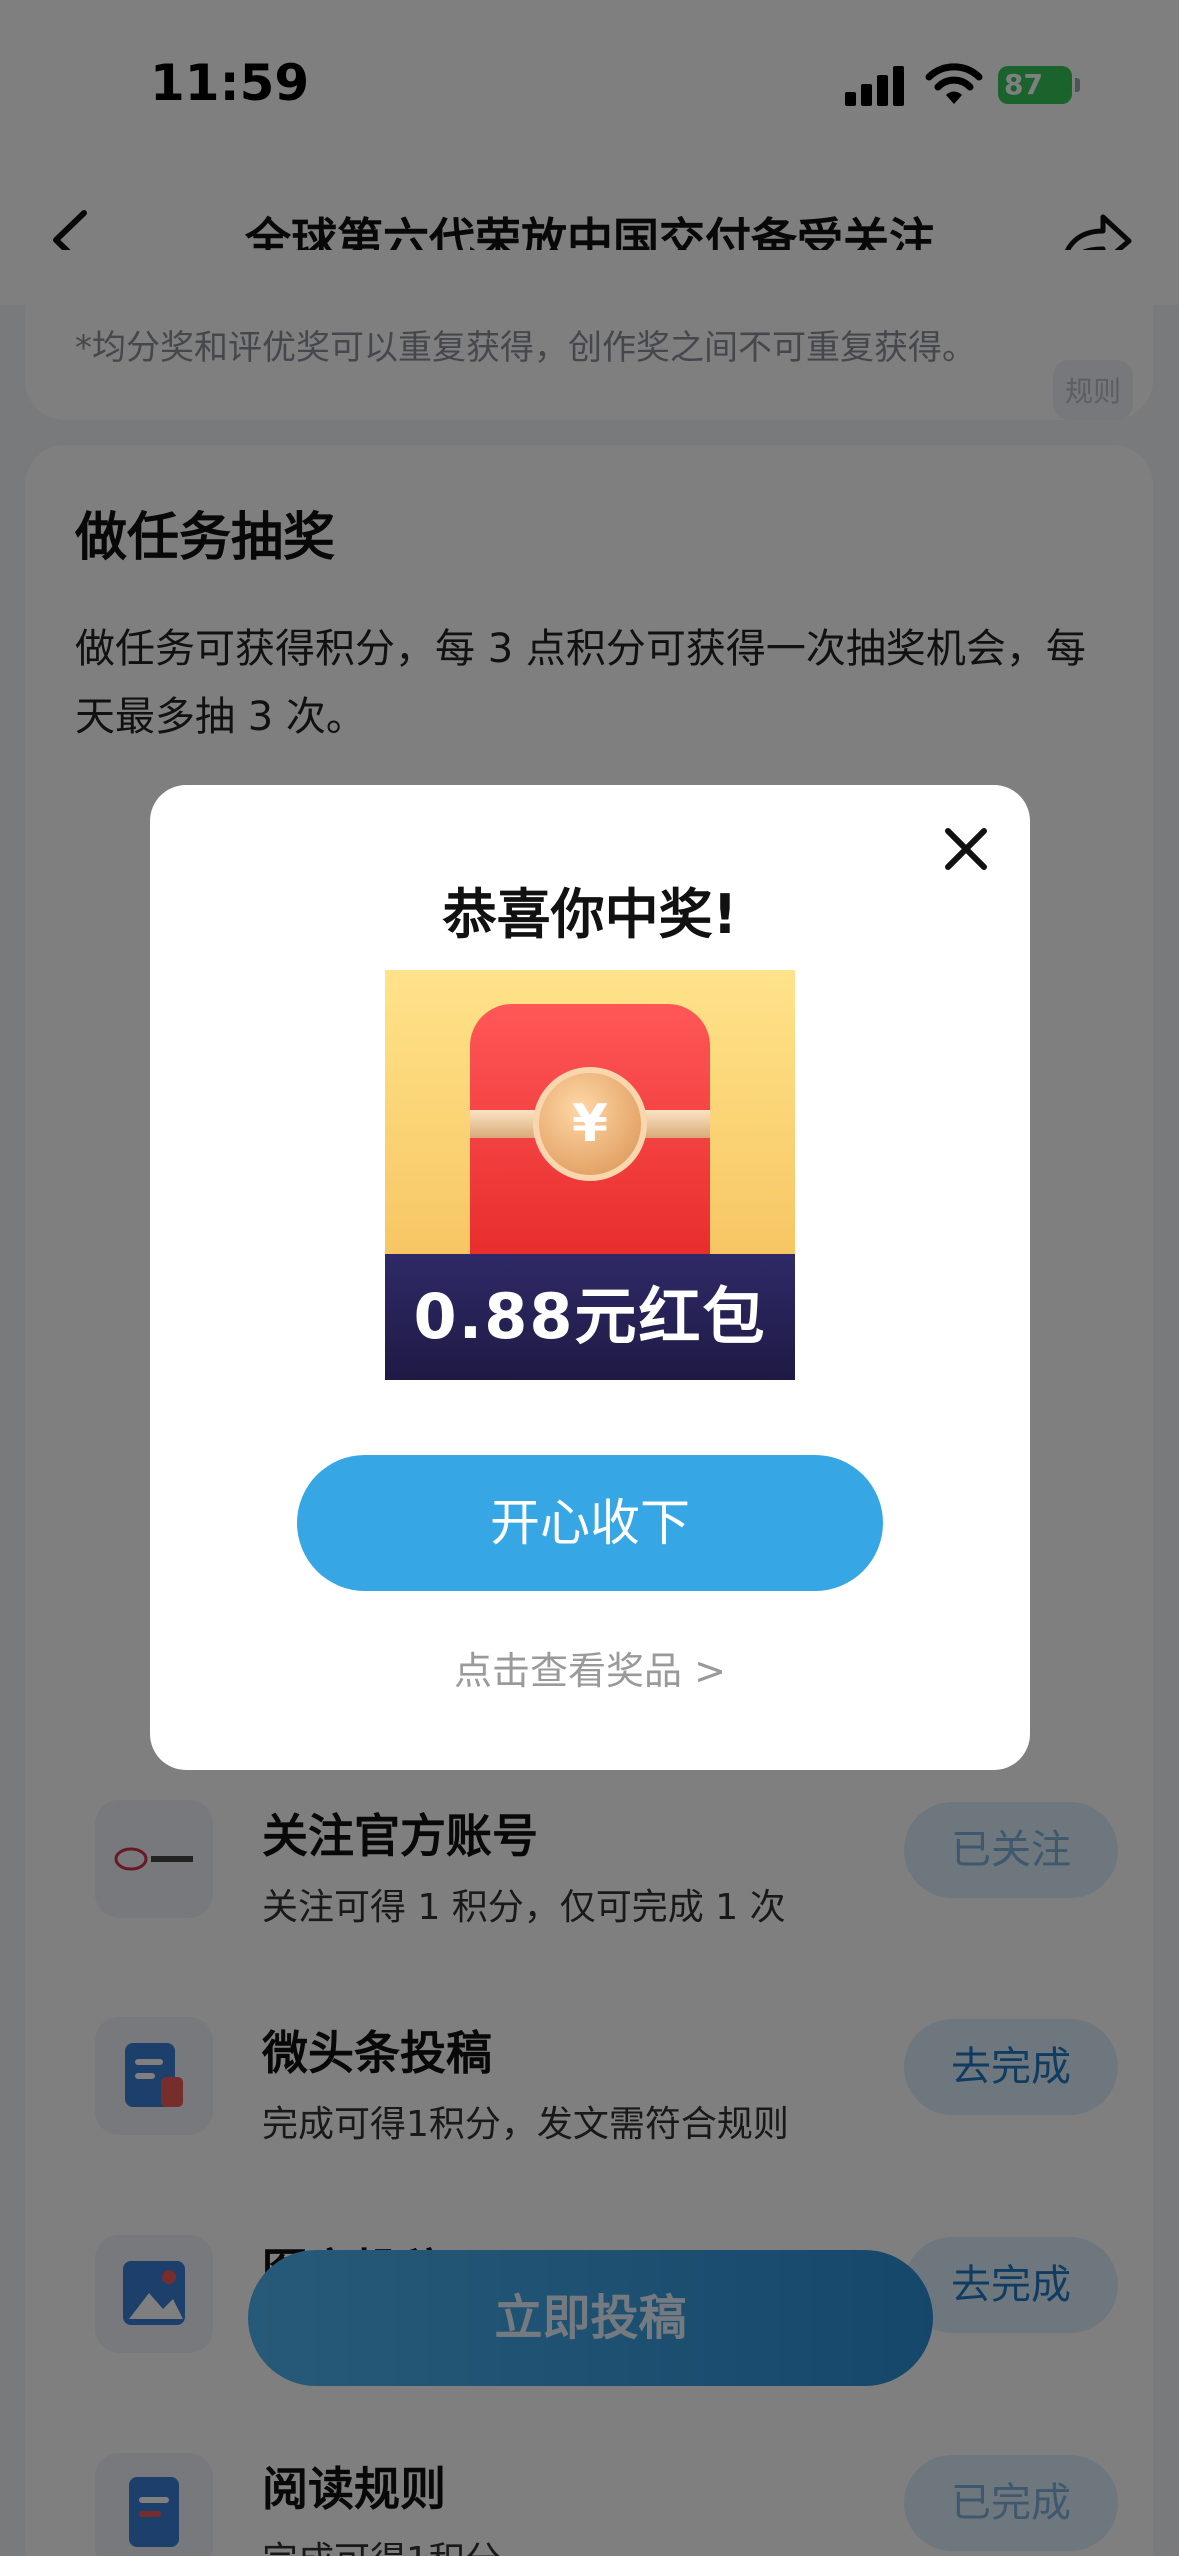 The height and width of the screenshot is (2556, 1179). What do you see at coordinates (590, 1124) in the screenshot?
I see `yuan-coin-icon: ¥` at bounding box center [590, 1124].